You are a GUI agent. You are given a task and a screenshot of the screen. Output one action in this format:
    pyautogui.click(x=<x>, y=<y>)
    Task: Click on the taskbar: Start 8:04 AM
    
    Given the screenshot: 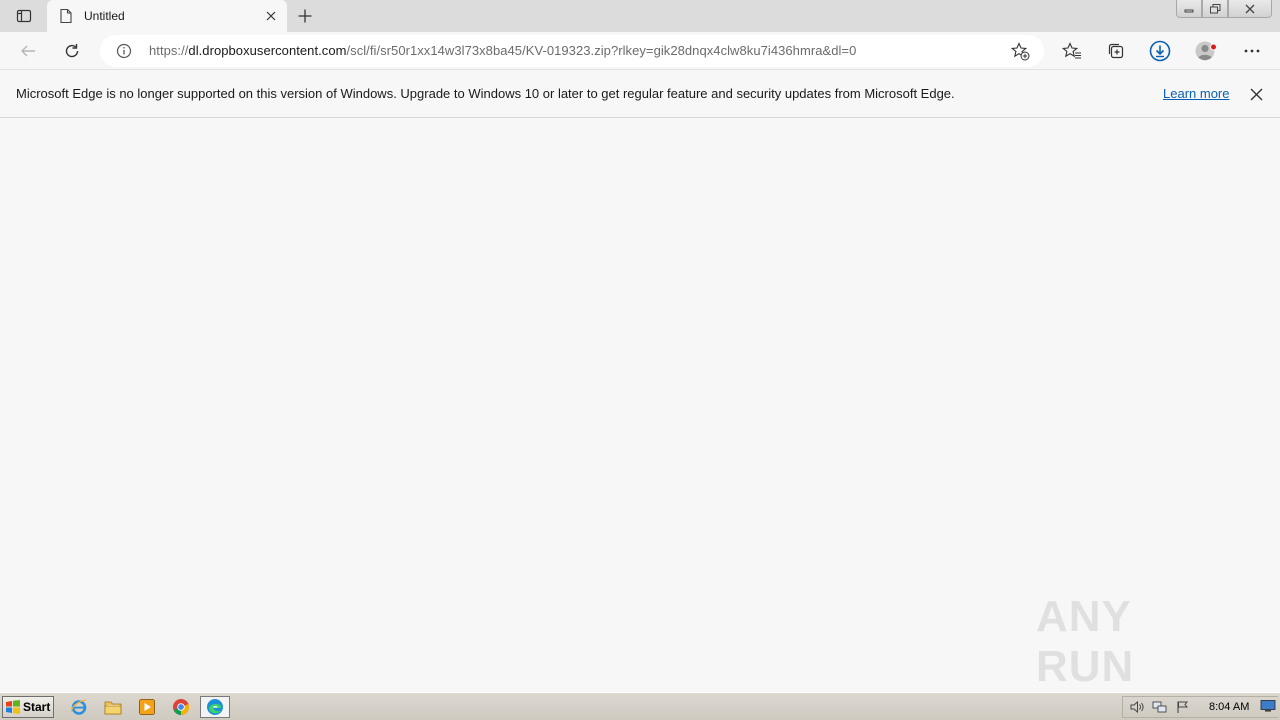 What is the action you would take?
    pyautogui.click(x=640, y=706)
    